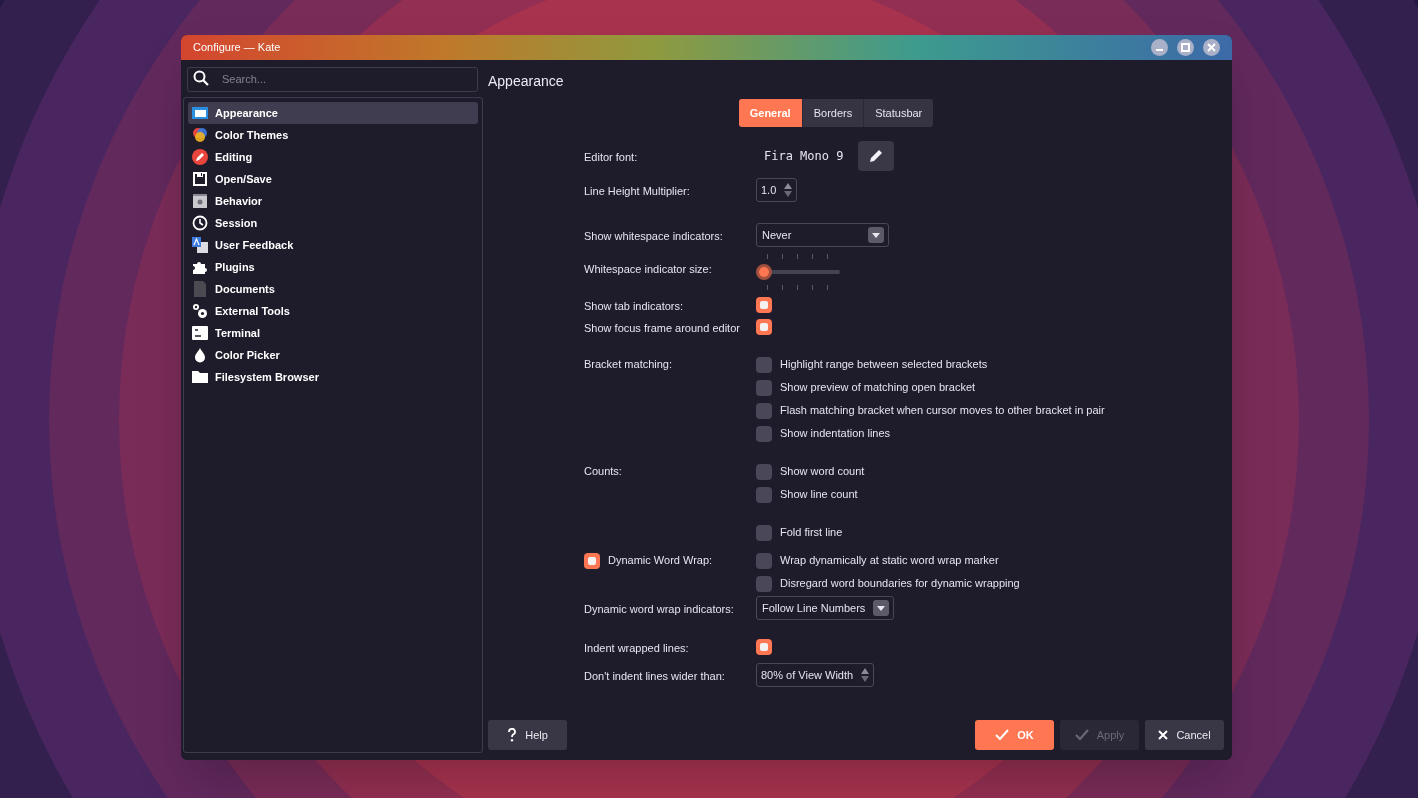  What do you see at coordinates (512, 735) in the screenshot?
I see `question-mark-icon` at bounding box center [512, 735].